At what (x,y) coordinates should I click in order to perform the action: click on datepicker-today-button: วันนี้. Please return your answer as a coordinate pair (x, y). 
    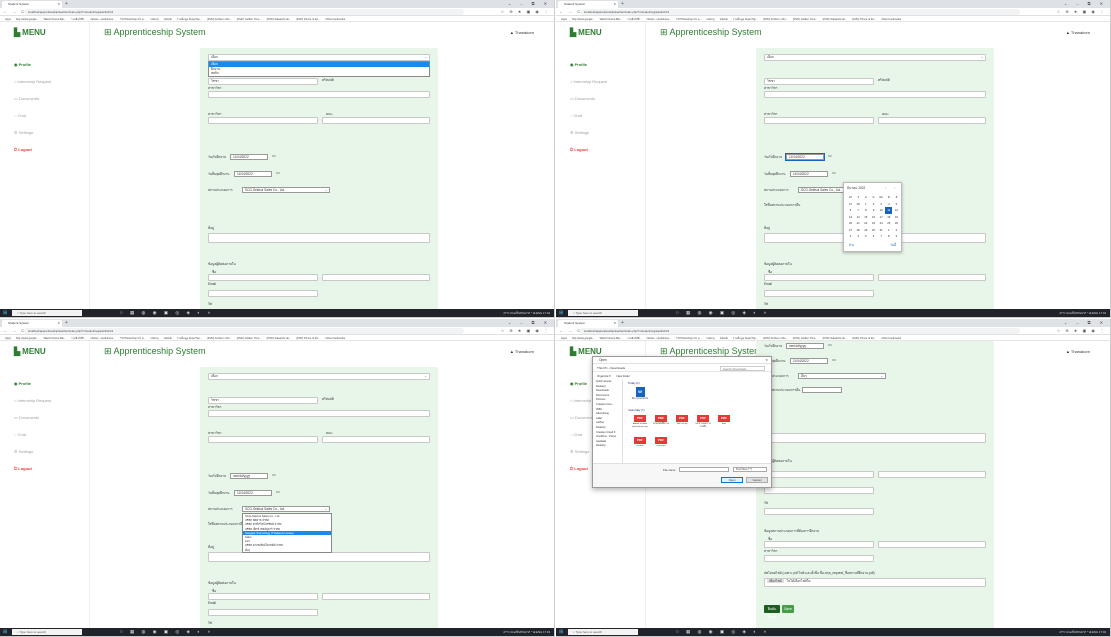
    Looking at the image, I should click on (893, 245).